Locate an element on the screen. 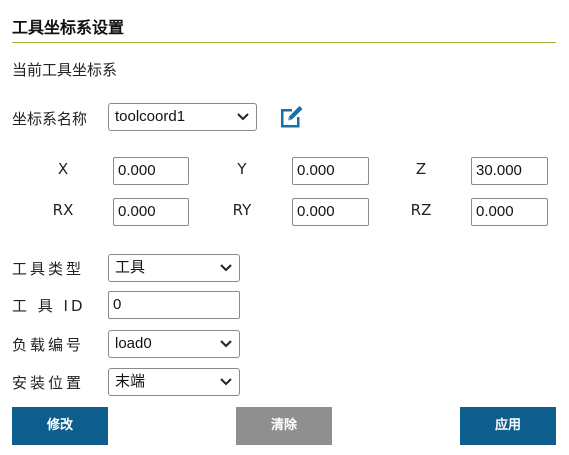 The height and width of the screenshot is (455, 569). load-no-label: 负载编号 is located at coordinates (48, 345).